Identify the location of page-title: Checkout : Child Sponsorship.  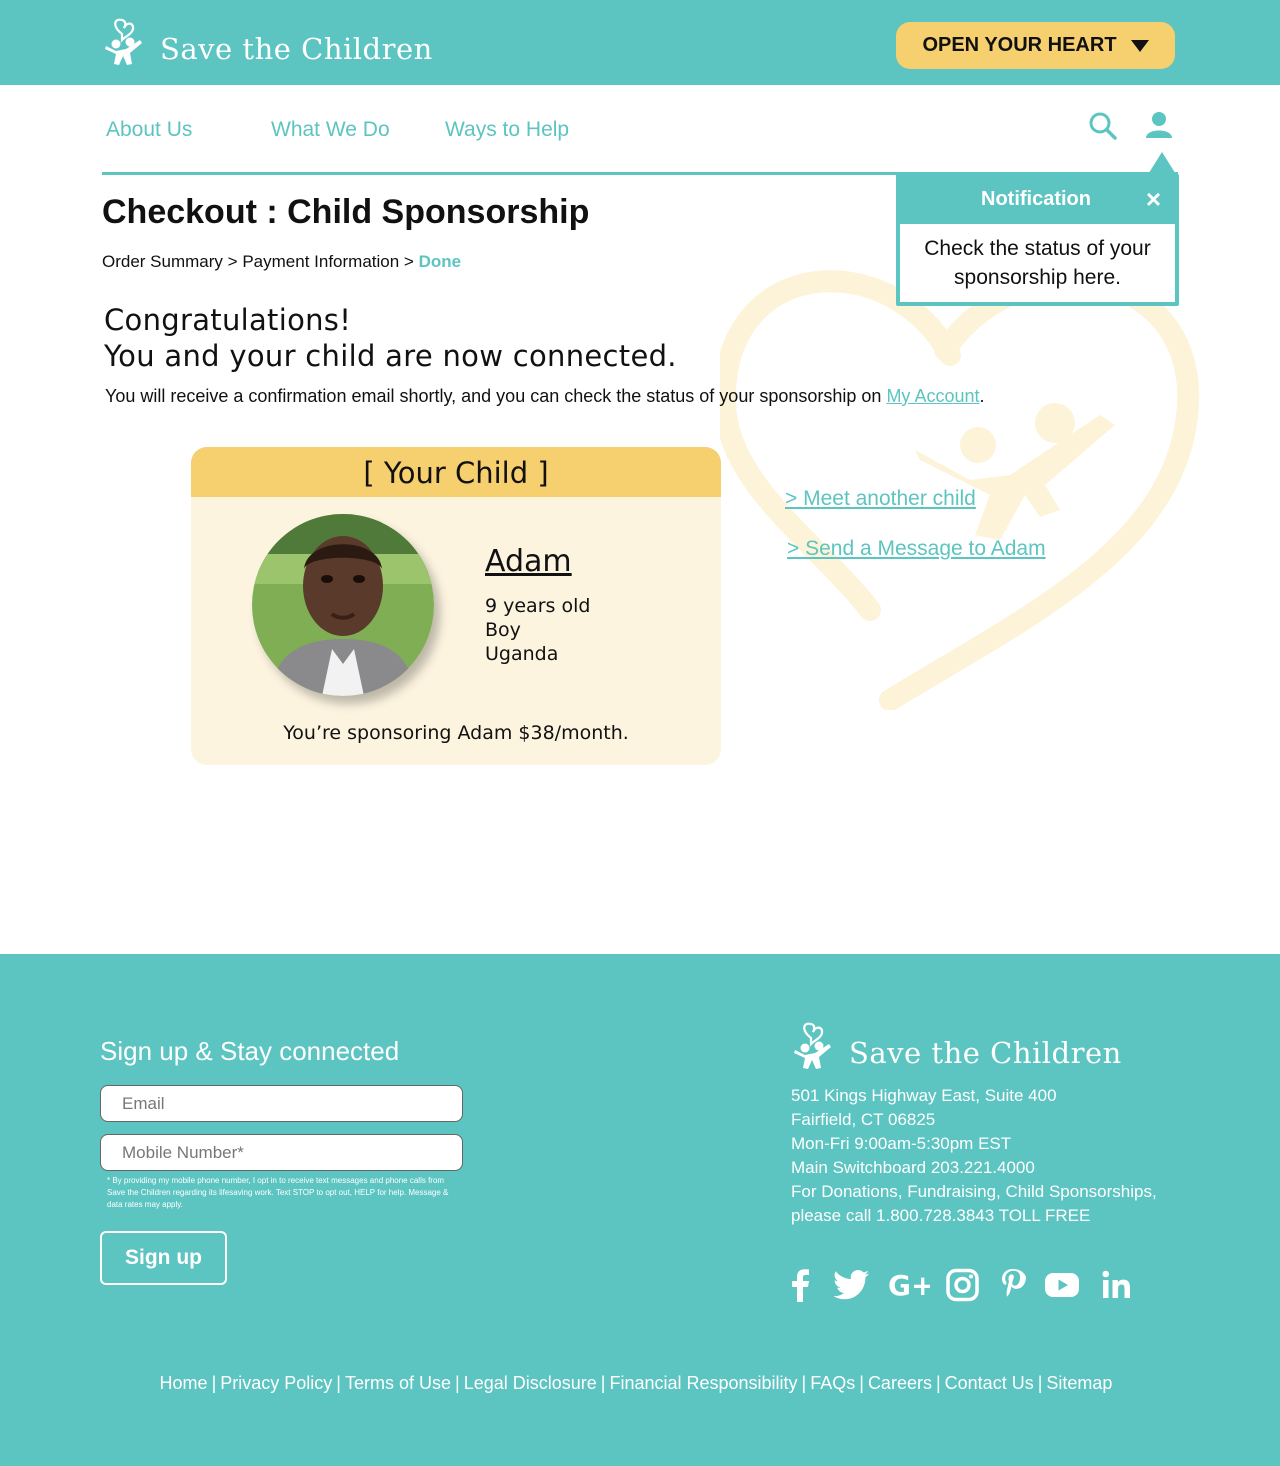
(346, 212).